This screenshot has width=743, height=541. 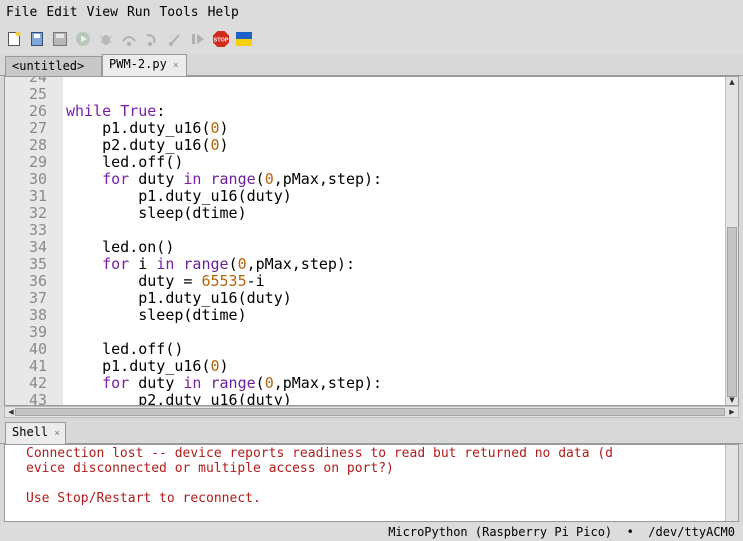 I want to click on line-number: 35, so click(x=37, y=264).